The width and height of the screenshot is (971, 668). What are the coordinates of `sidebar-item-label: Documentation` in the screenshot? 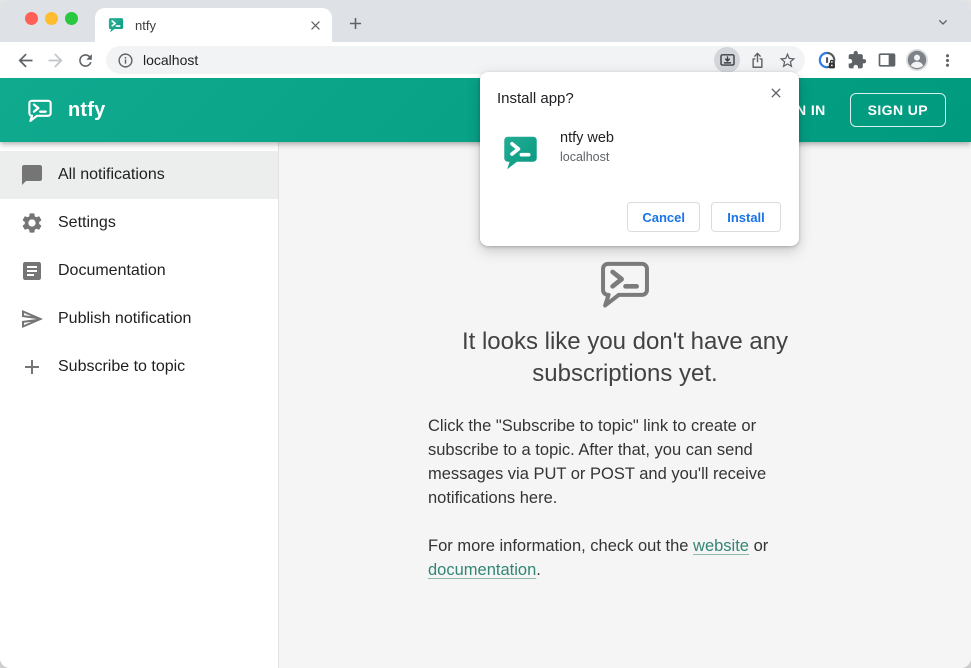 It's located at (112, 270).